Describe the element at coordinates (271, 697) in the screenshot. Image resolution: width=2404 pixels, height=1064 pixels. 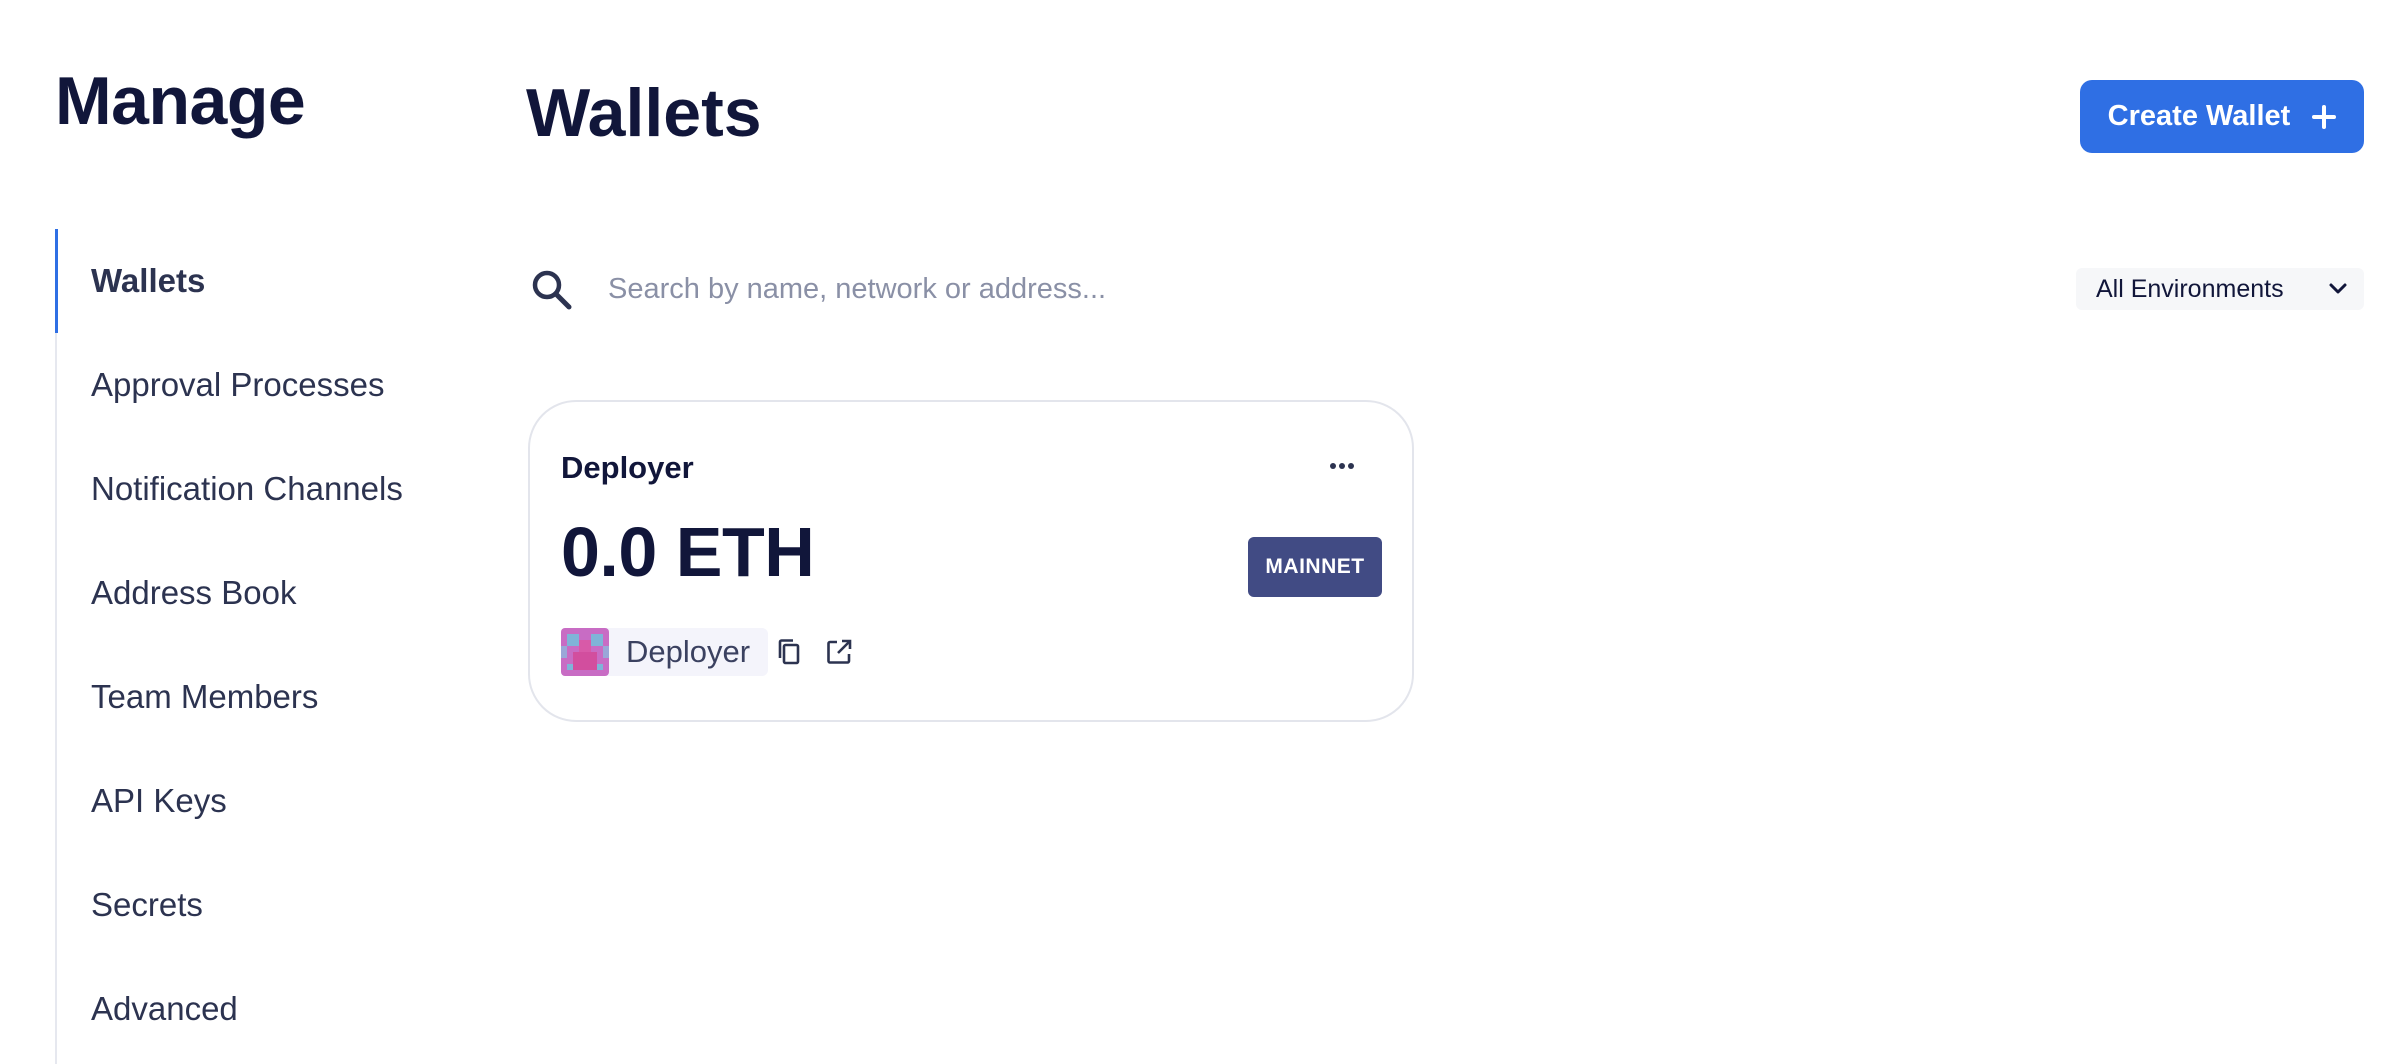
I see `sidebar-item-team-members: Team Members` at that location.